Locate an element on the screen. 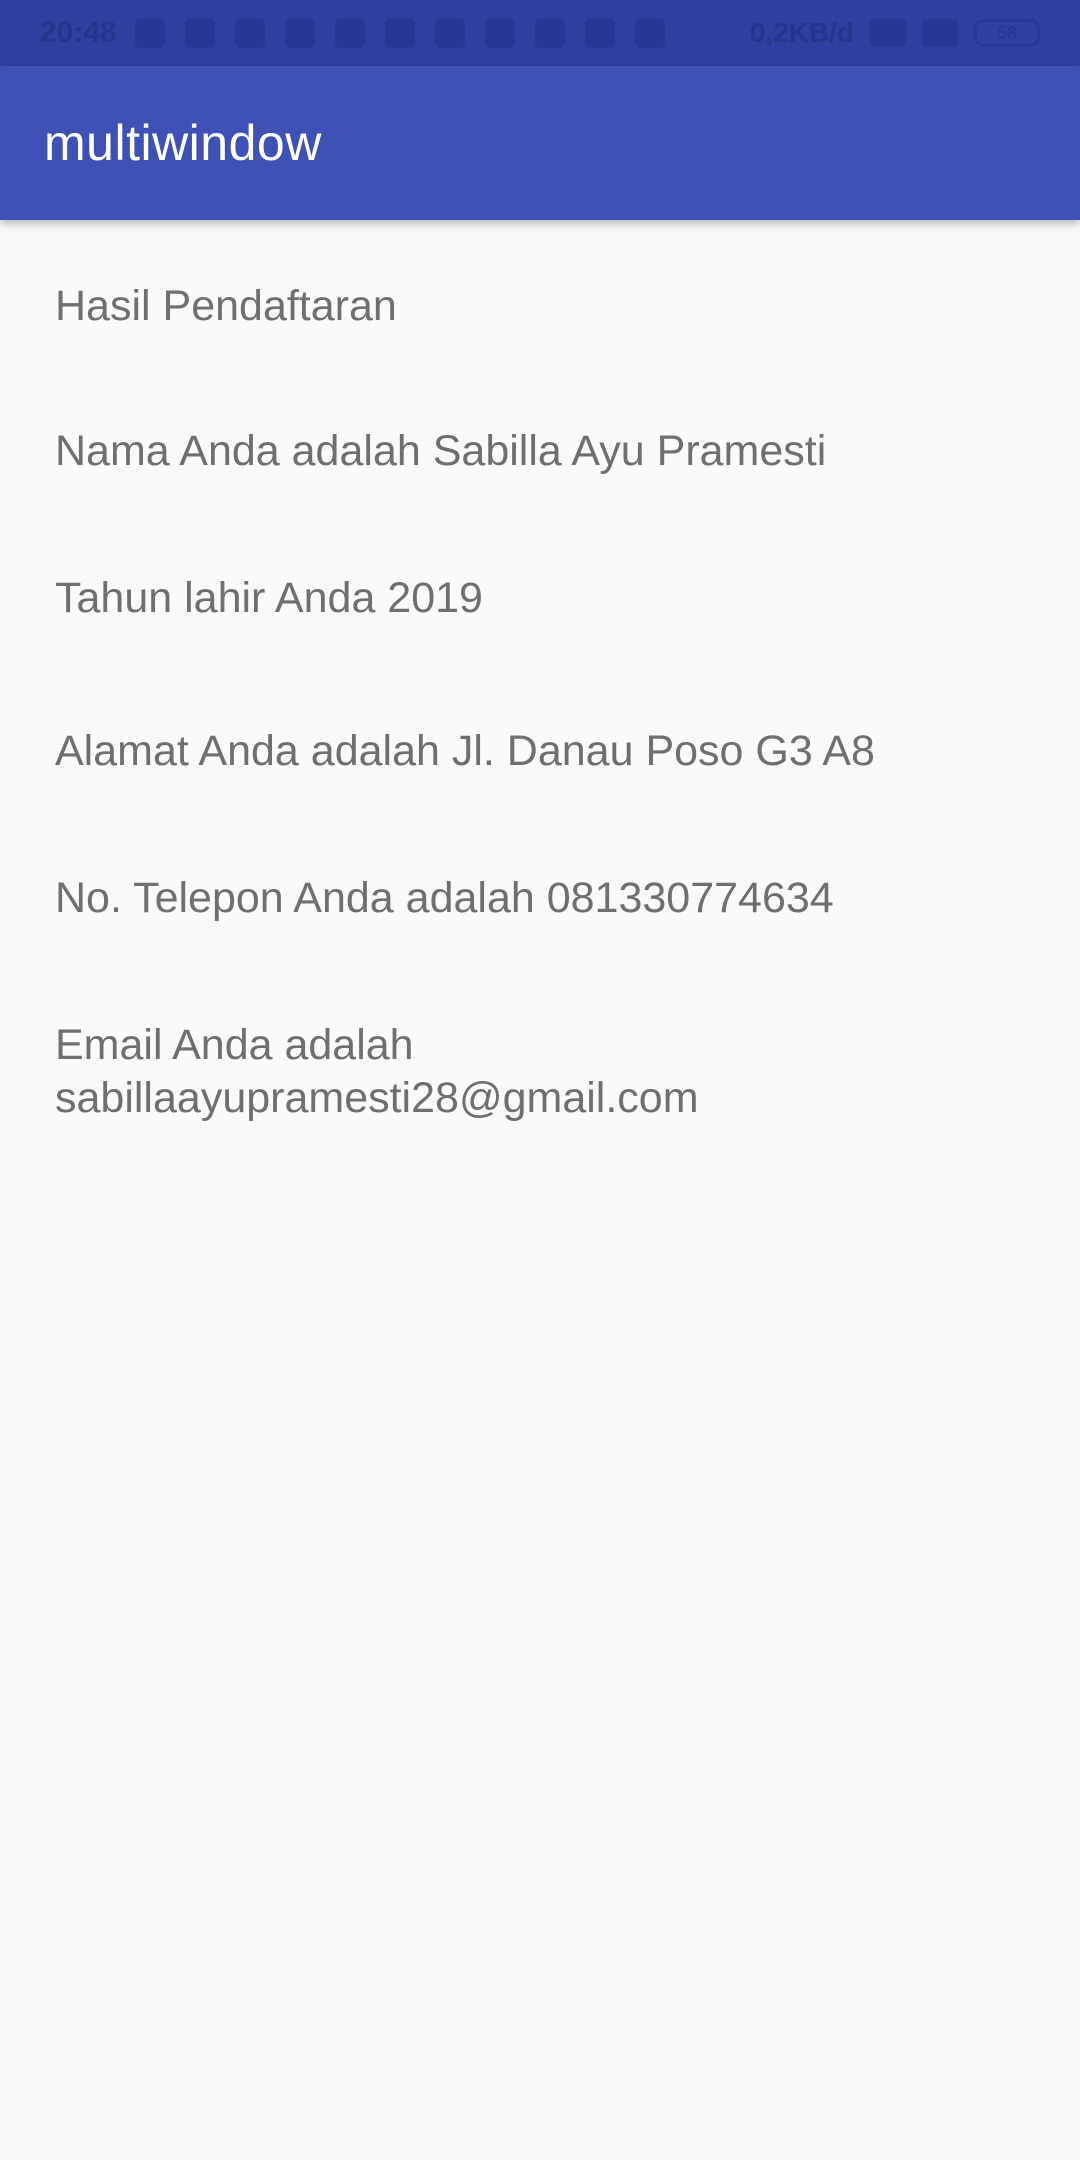 Image resolution: width=1080 pixels, height=2160 pixels. result-address: Alamat Anda adalah Jl. Danau Poso G3 A8 is located at coordinates (465, 751).